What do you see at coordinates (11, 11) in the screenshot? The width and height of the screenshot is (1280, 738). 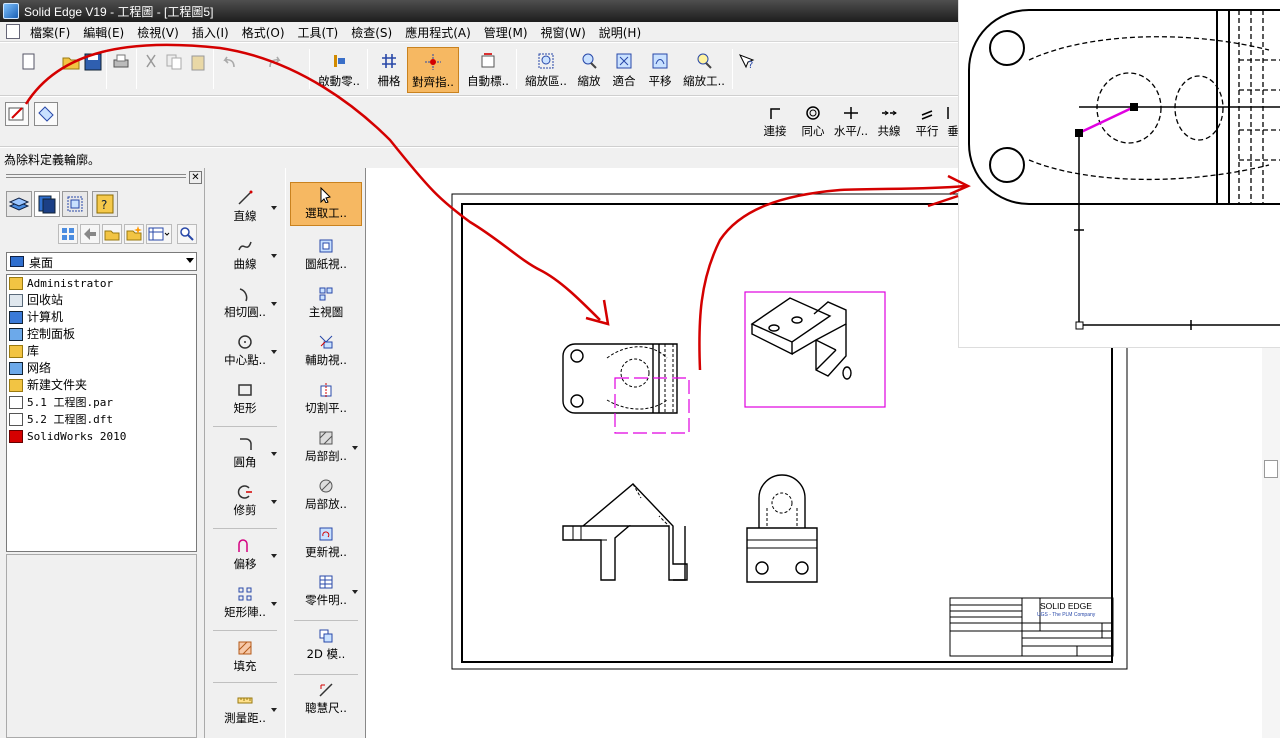 I see `solid-edge-app-icon` at bounding box center [11, 11].